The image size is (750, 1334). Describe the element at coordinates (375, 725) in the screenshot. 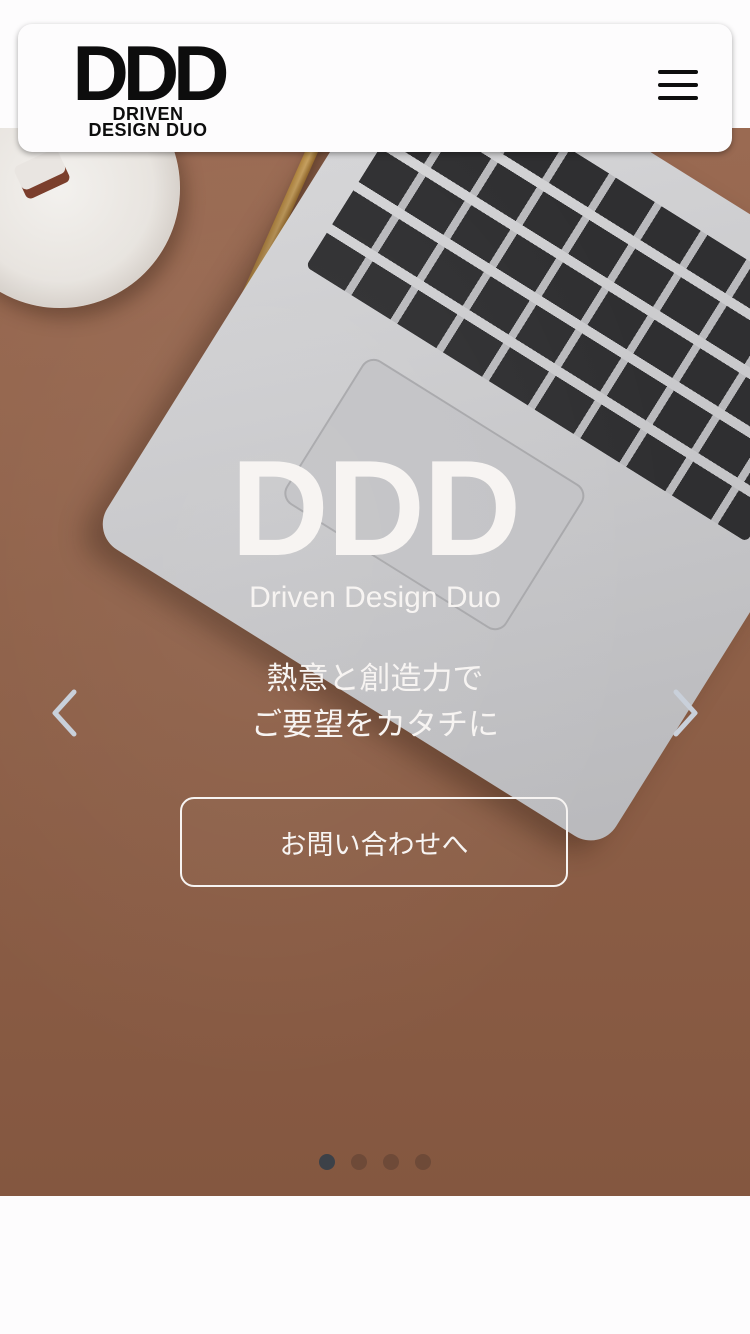

I see `tagline-line-2: ご要望をカタチに` at that location.